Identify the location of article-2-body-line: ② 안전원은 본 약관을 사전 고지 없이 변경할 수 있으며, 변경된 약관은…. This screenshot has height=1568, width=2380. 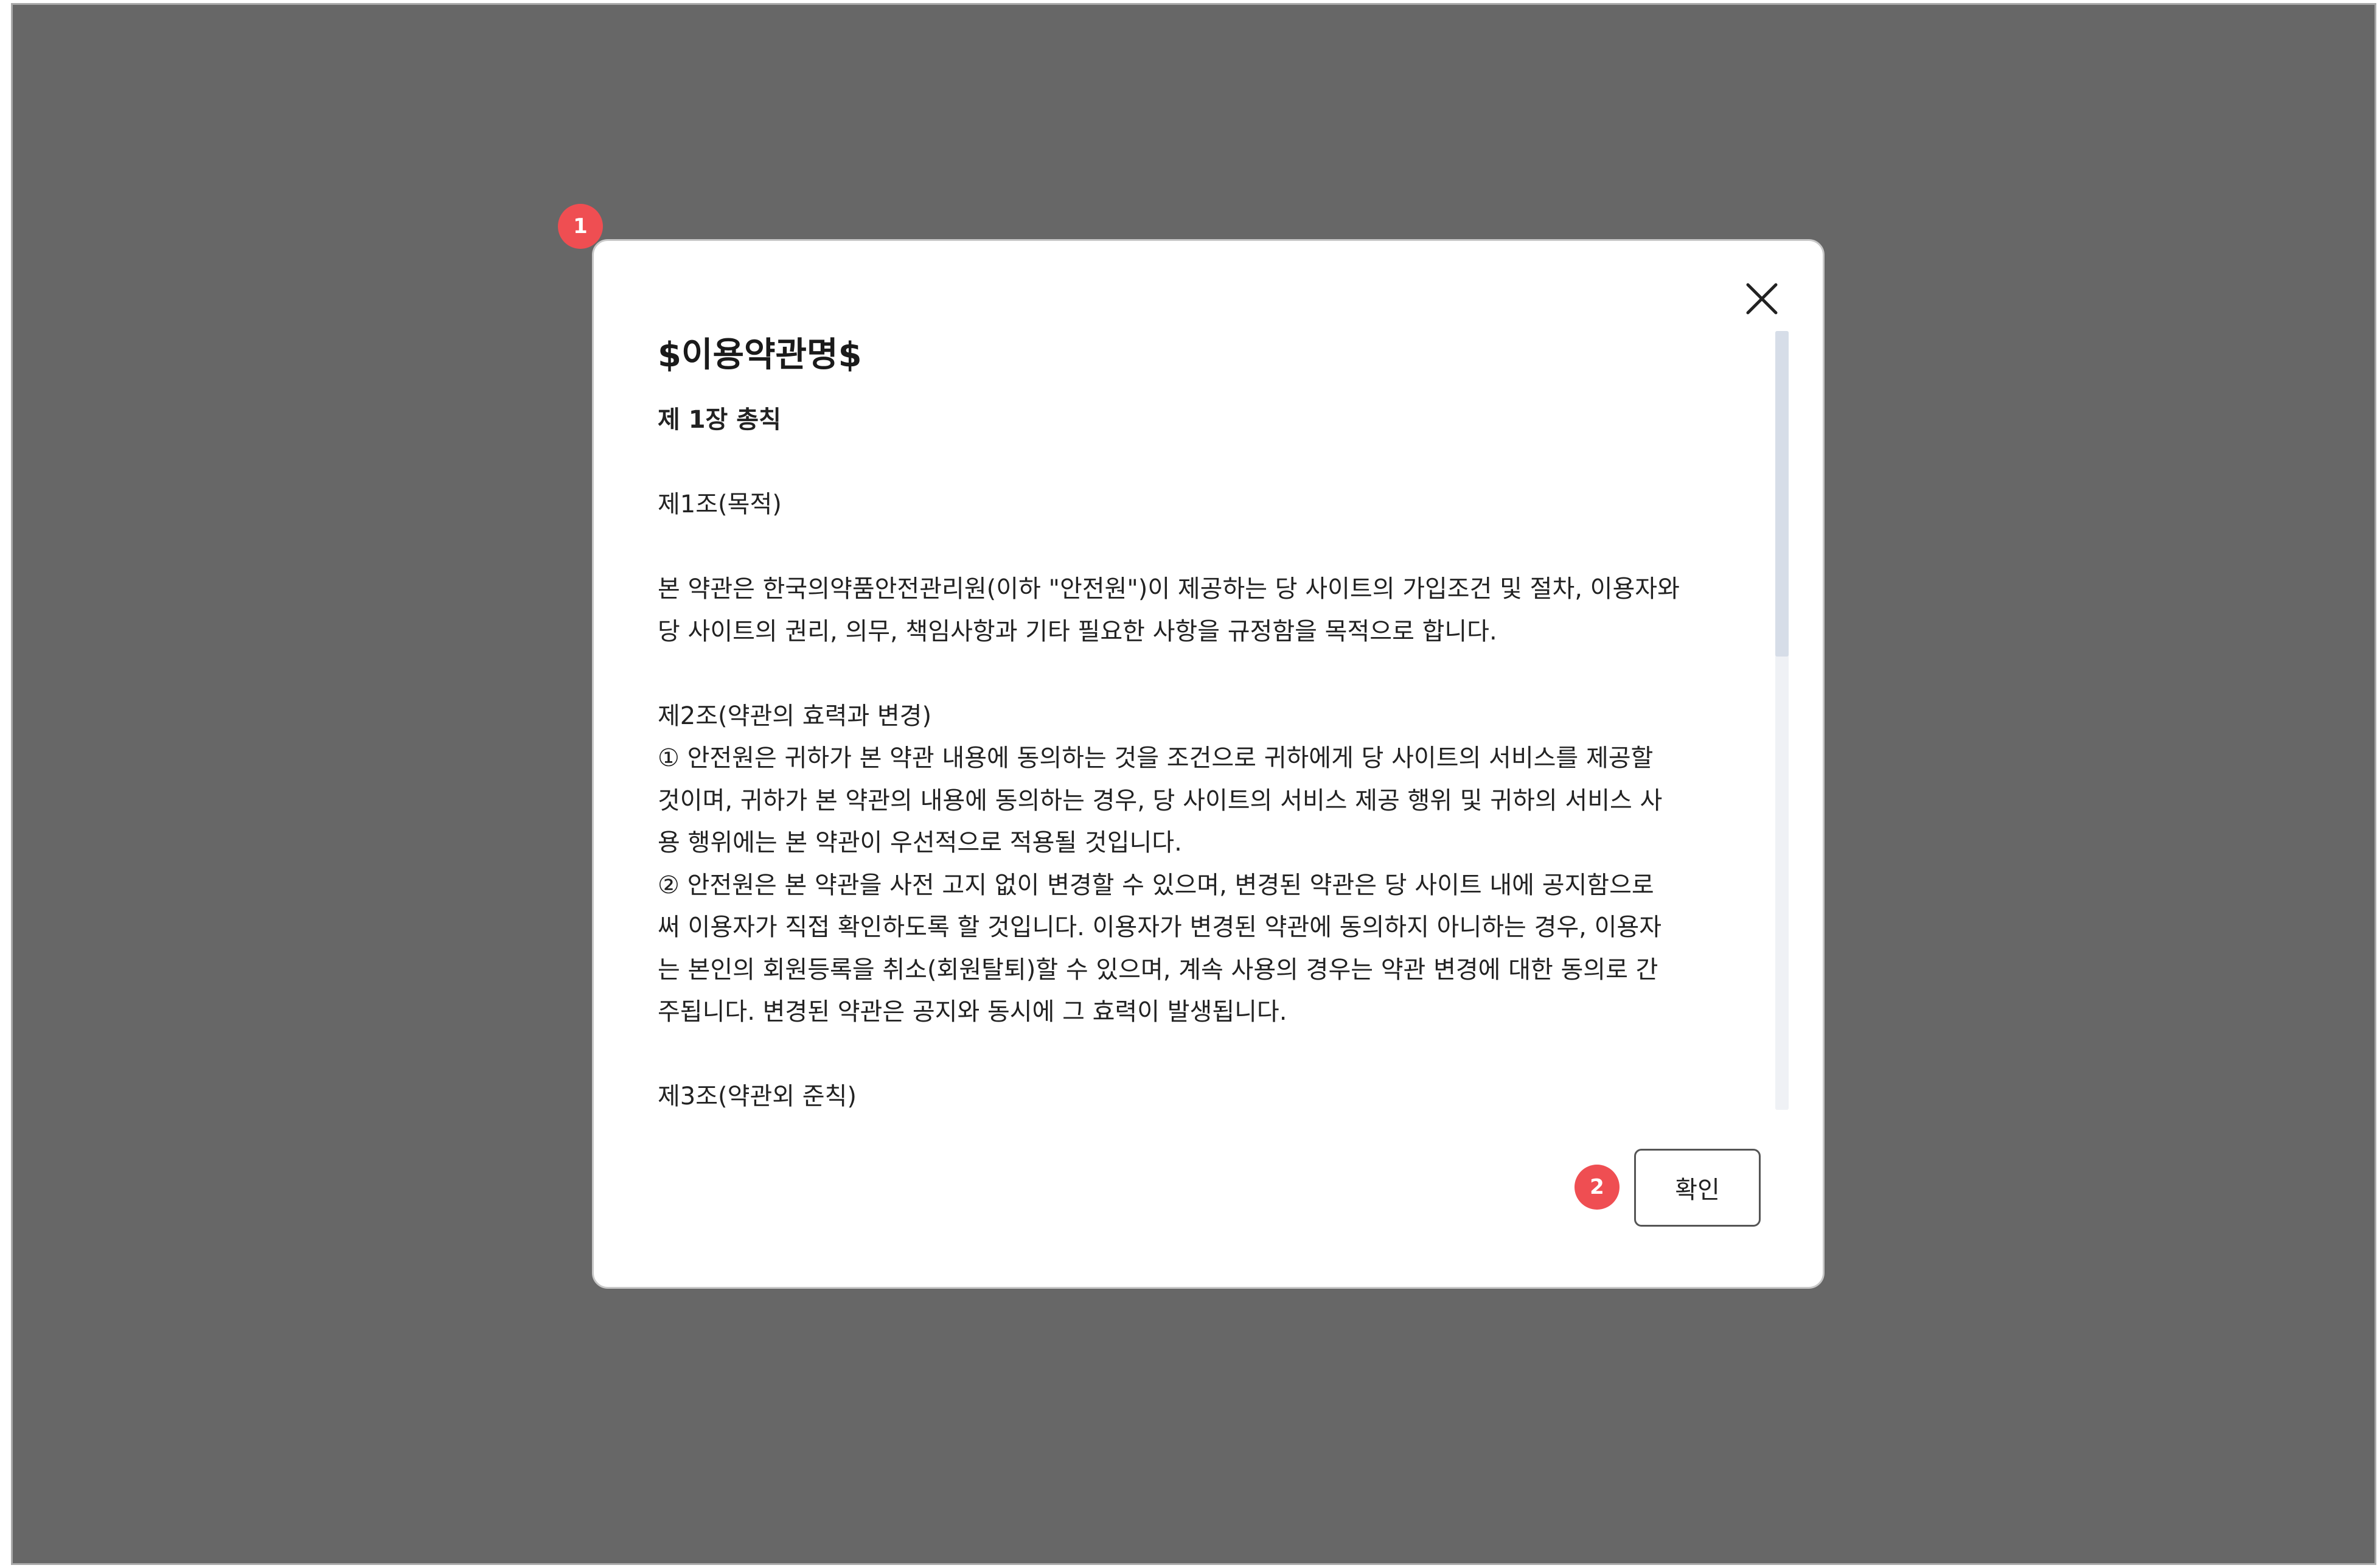
(1156, 885).